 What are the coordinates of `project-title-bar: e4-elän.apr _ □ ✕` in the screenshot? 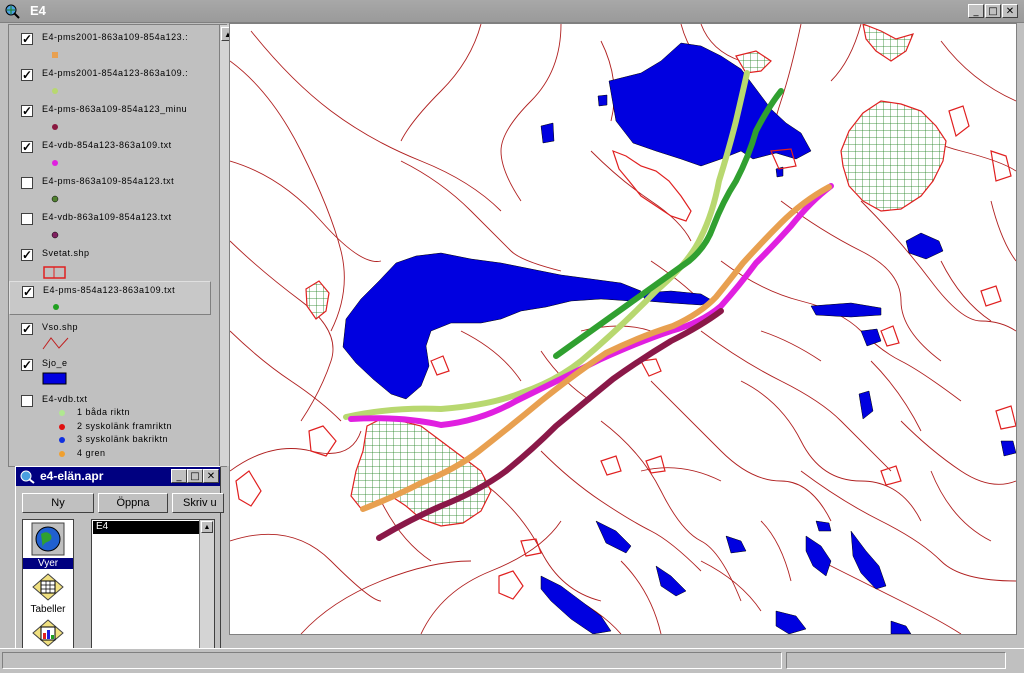 It's located at (118, 476).